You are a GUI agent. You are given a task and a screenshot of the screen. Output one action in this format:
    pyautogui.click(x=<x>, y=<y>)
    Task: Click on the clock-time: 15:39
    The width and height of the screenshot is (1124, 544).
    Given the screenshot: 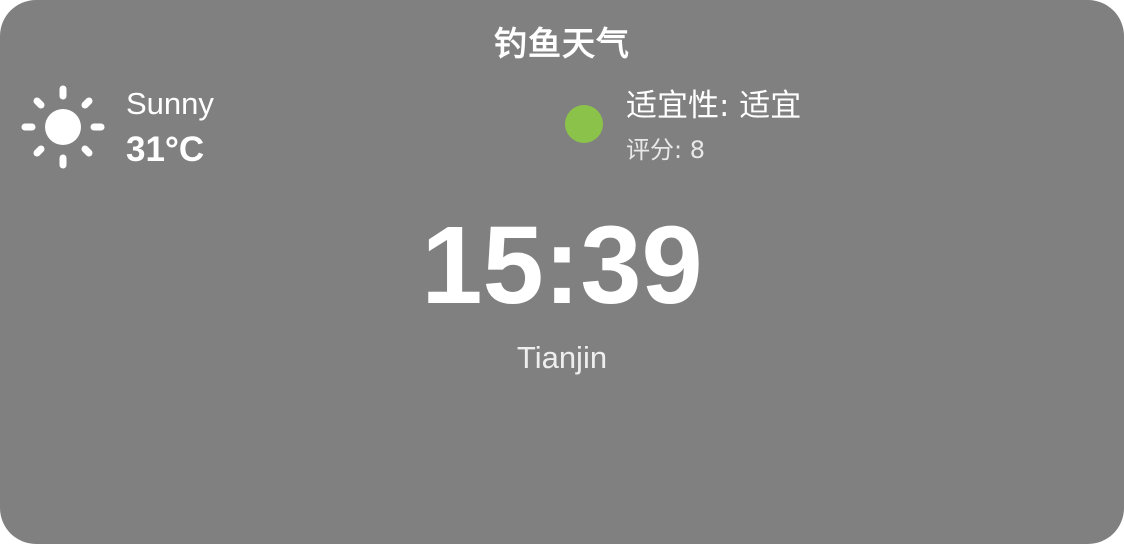 What is the action you would take?
    pyautogui.click(x=562, y=265)
    